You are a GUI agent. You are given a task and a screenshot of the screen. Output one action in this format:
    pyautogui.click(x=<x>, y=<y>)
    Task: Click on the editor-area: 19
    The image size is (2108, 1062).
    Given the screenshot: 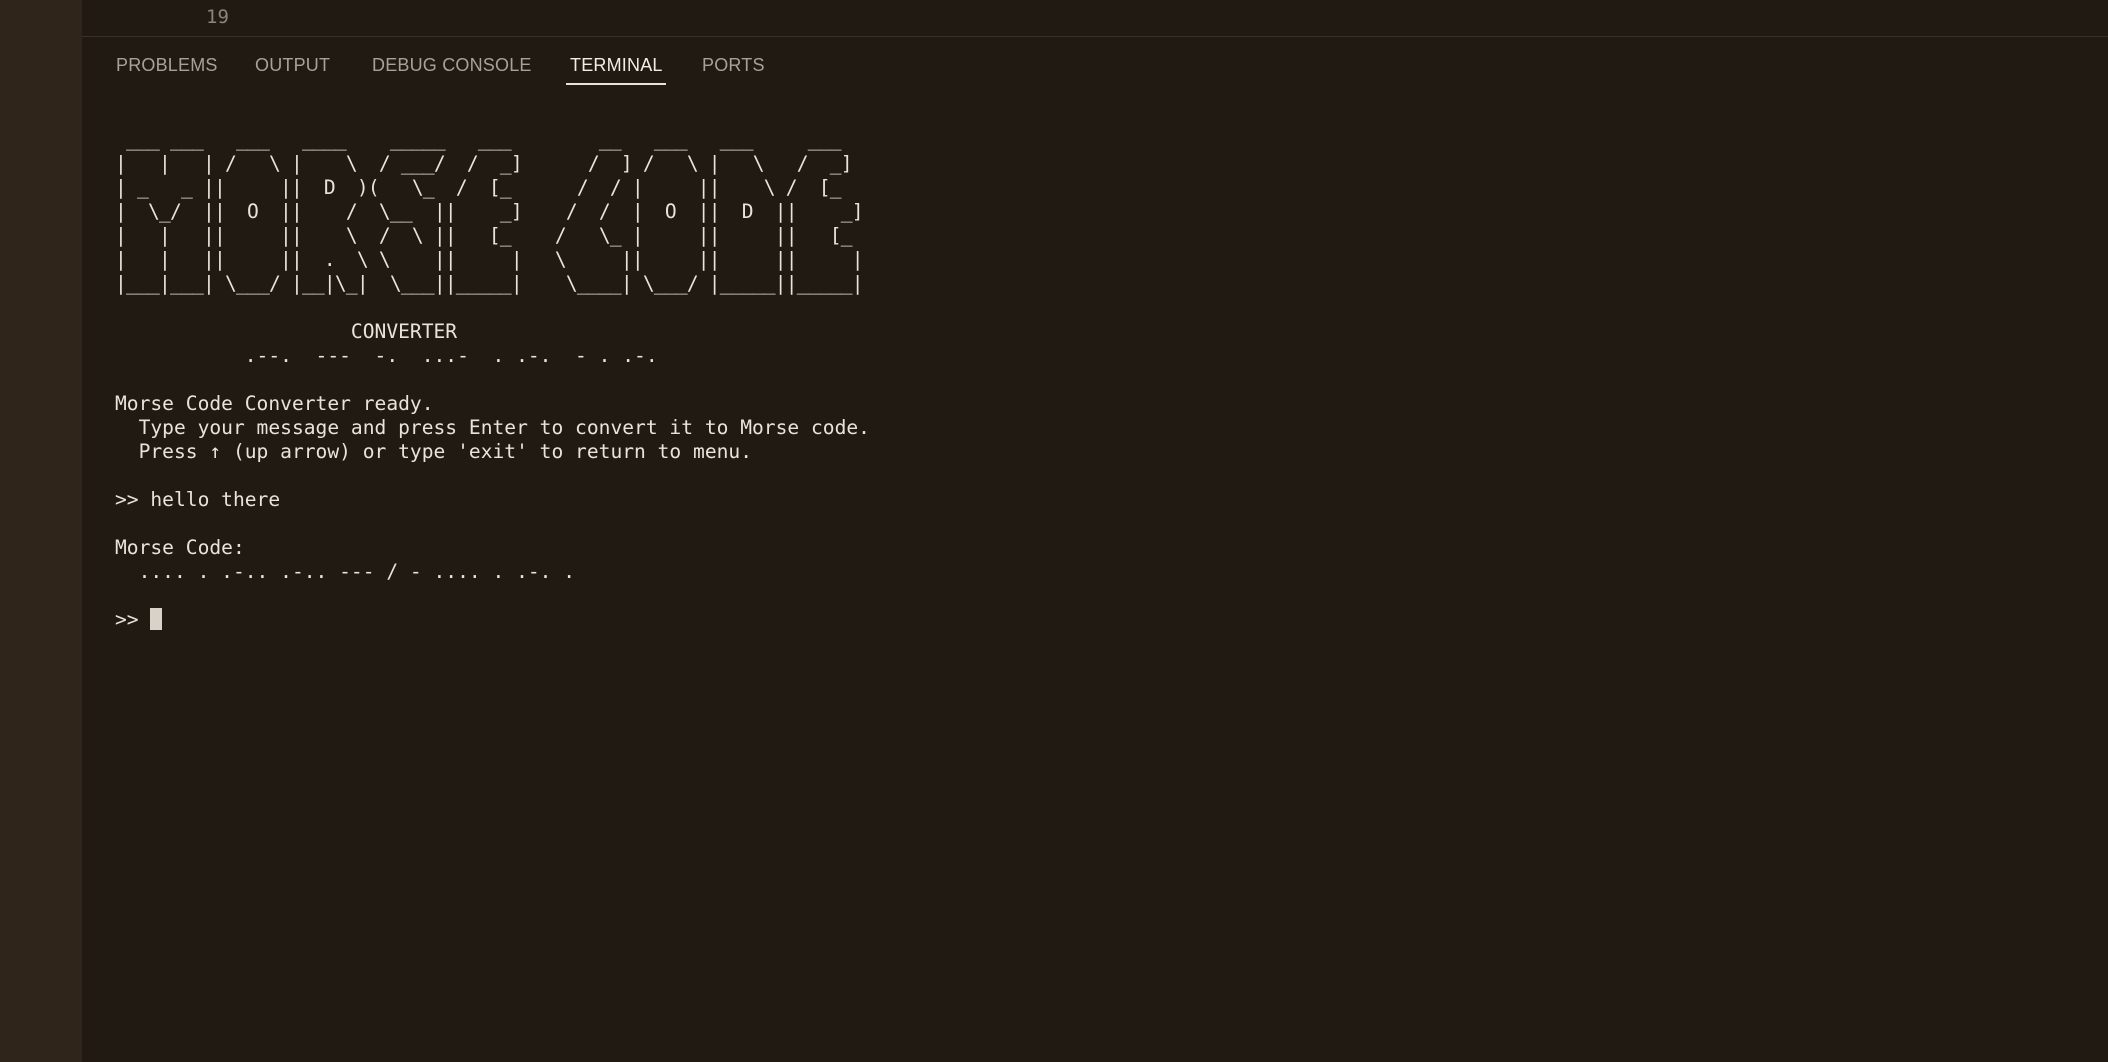 What is the action you would take?
    pyautogui.click(x=1095, y=18)
    